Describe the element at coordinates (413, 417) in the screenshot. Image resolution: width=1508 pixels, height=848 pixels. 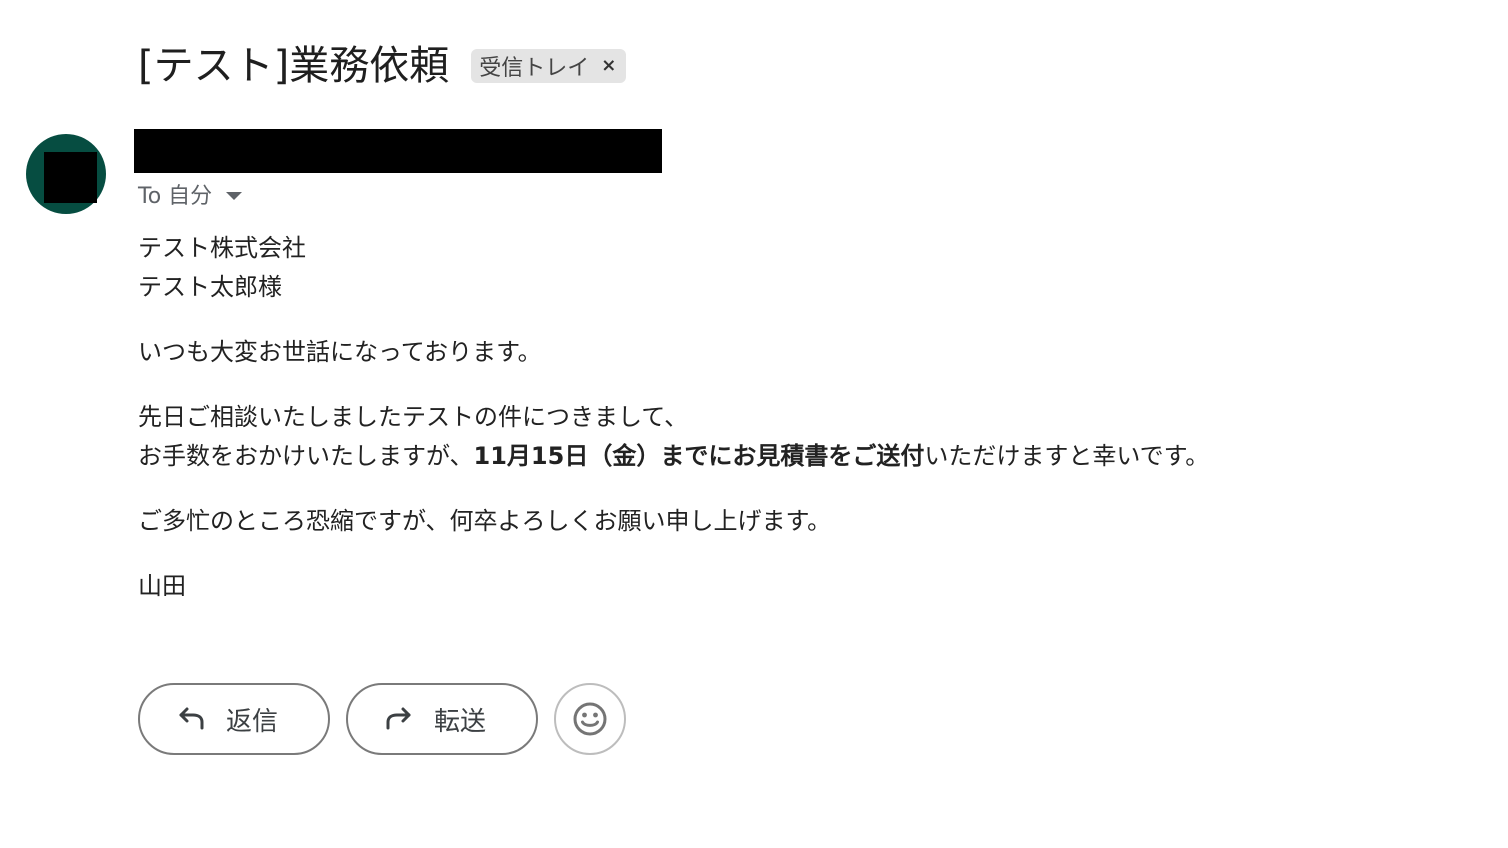
I see `request-line-1: 先日ご相談いたしましたテストの件につきまして、` at that location.